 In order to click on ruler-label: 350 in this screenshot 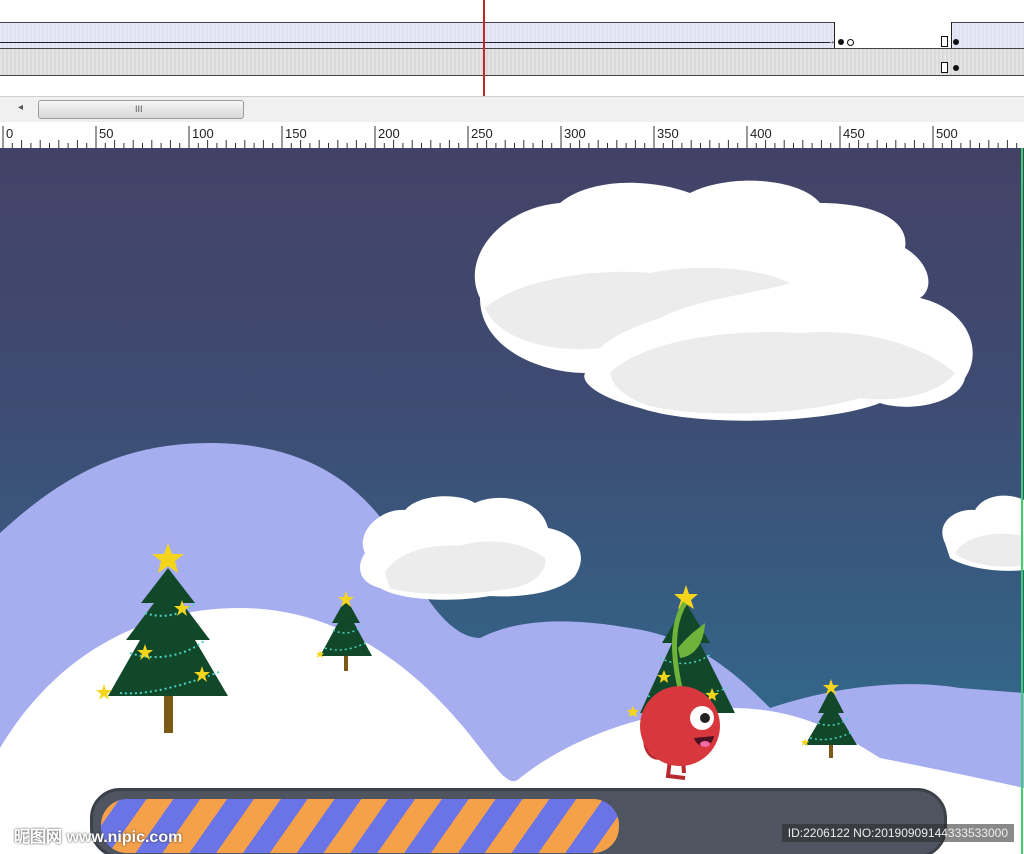, I will do `click(668, 133)`.